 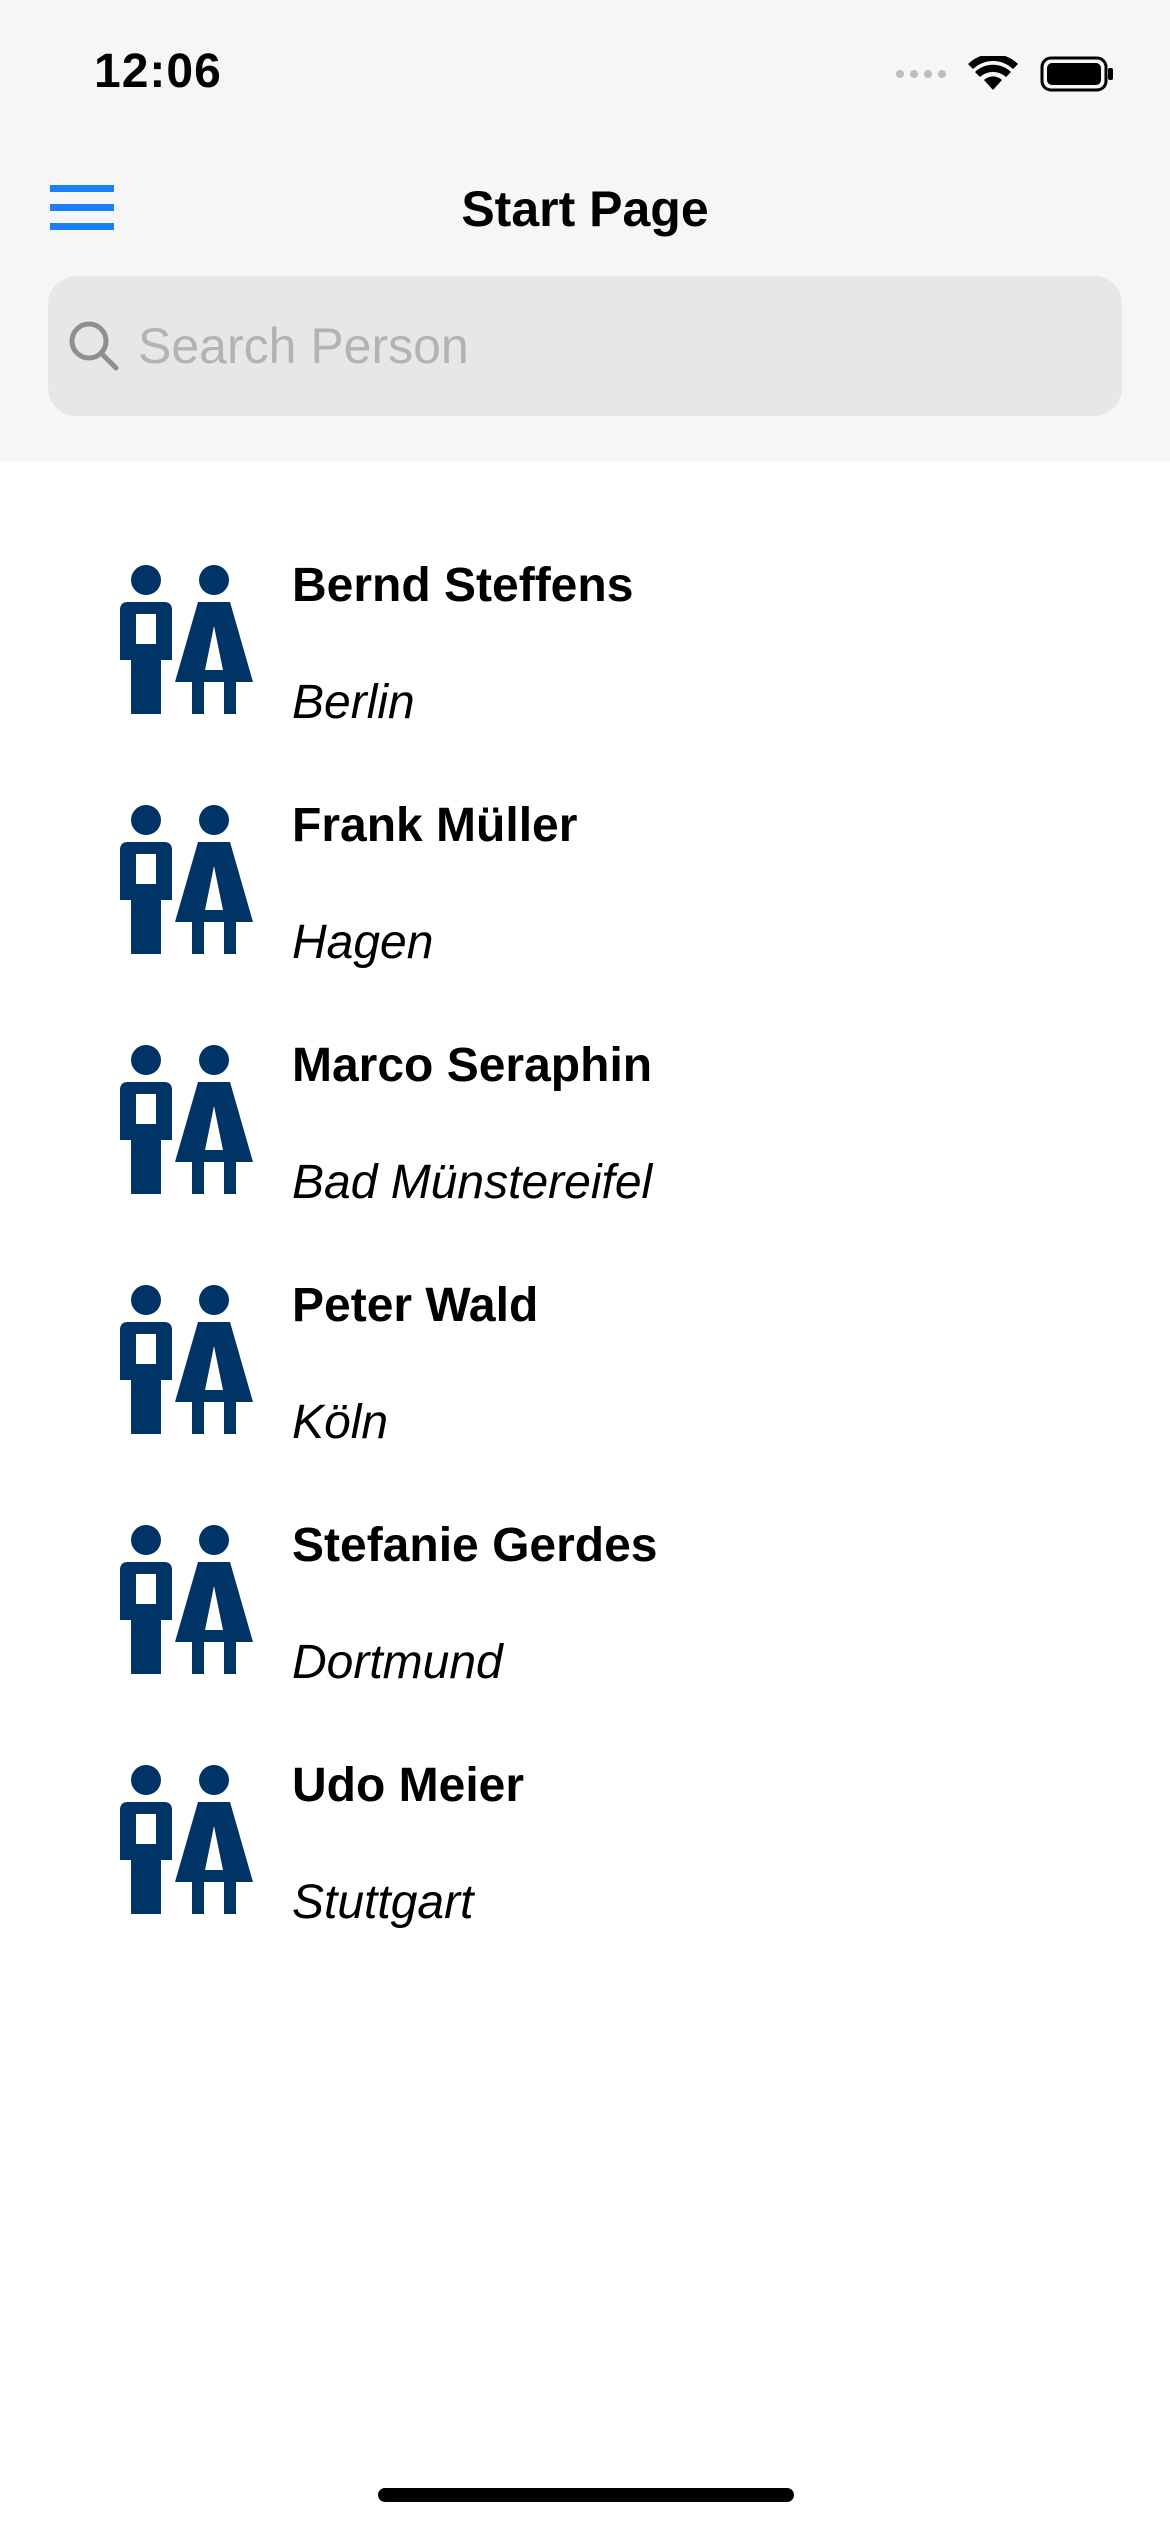 What do you see at coordinates (585, 1315) in the screenshot?
I see `list-item-person: Peter Wald Köln` at bounding box center [585, 1315].